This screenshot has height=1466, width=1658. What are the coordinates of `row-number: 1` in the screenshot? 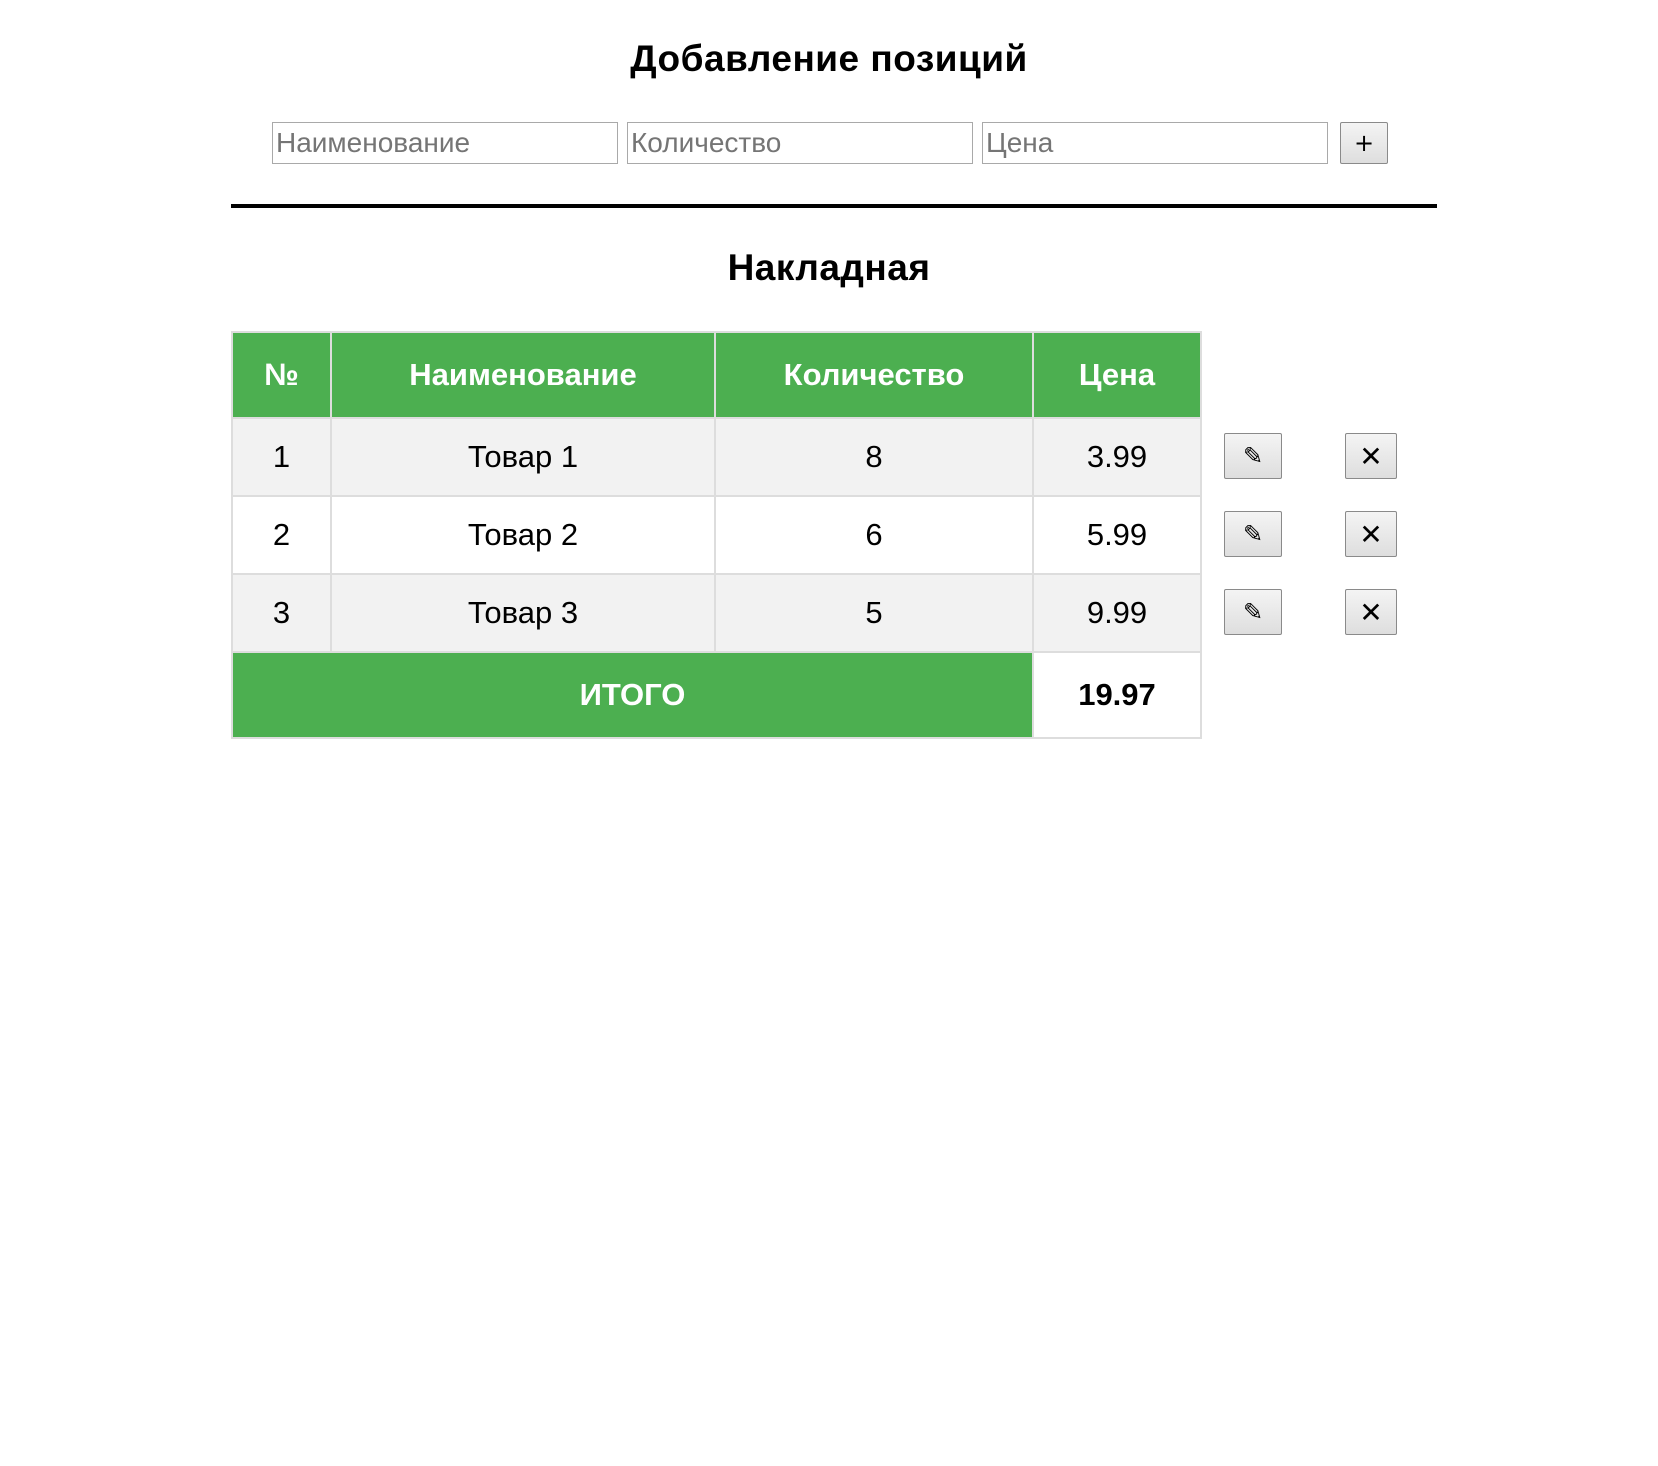 It's located at (281, 457).